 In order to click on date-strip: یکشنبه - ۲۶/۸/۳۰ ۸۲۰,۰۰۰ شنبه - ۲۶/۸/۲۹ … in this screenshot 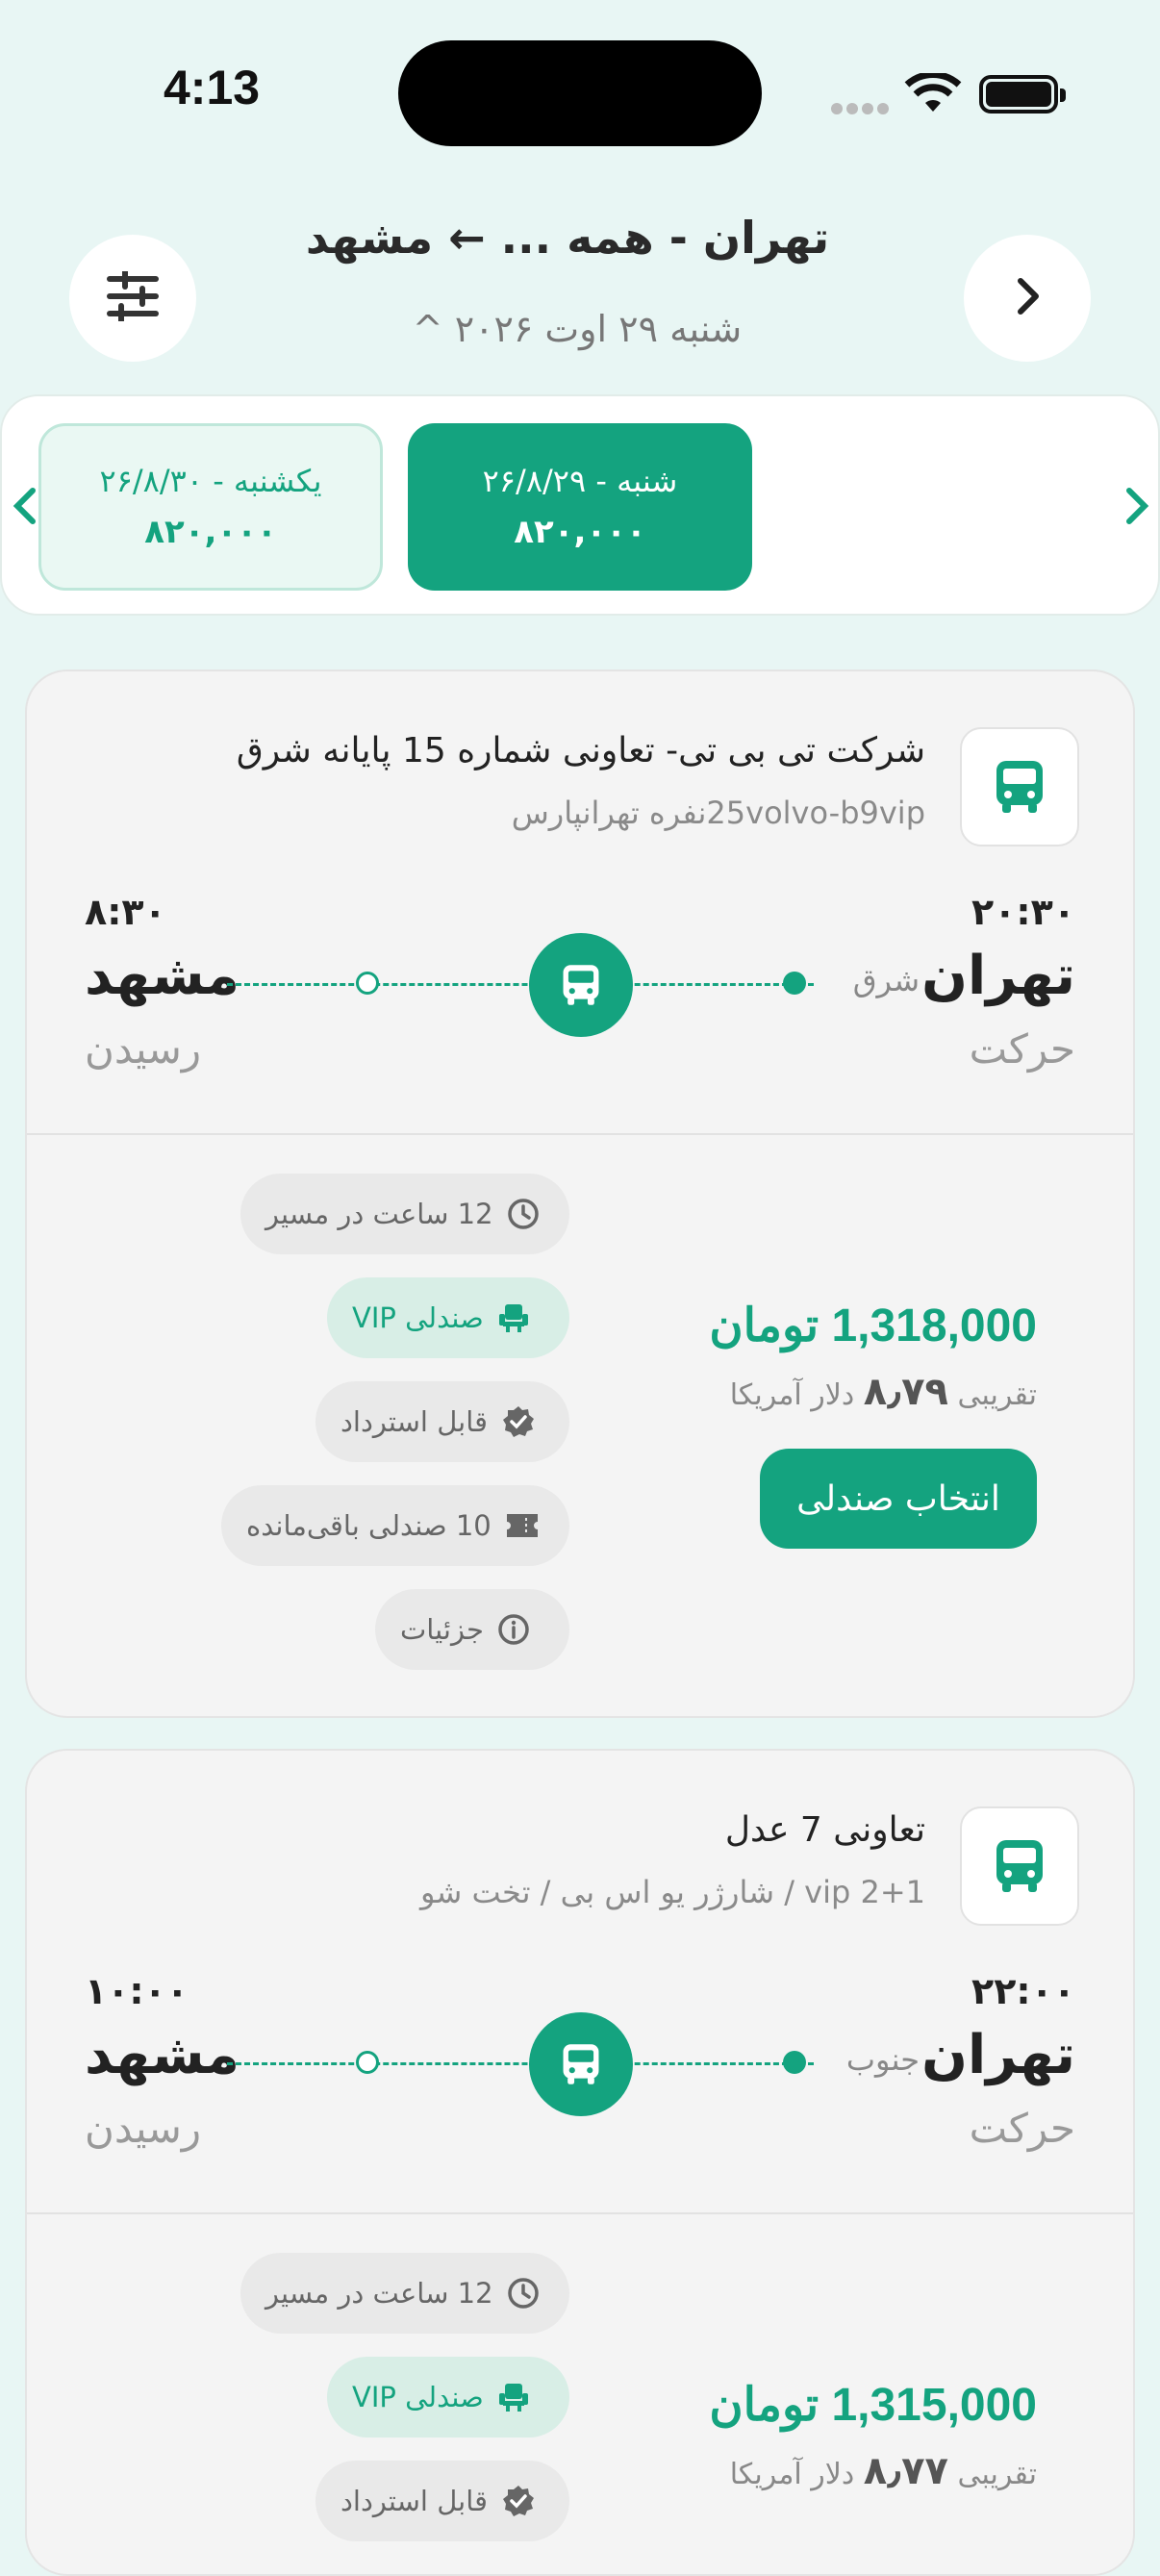, I will do `click(580, 505)`.